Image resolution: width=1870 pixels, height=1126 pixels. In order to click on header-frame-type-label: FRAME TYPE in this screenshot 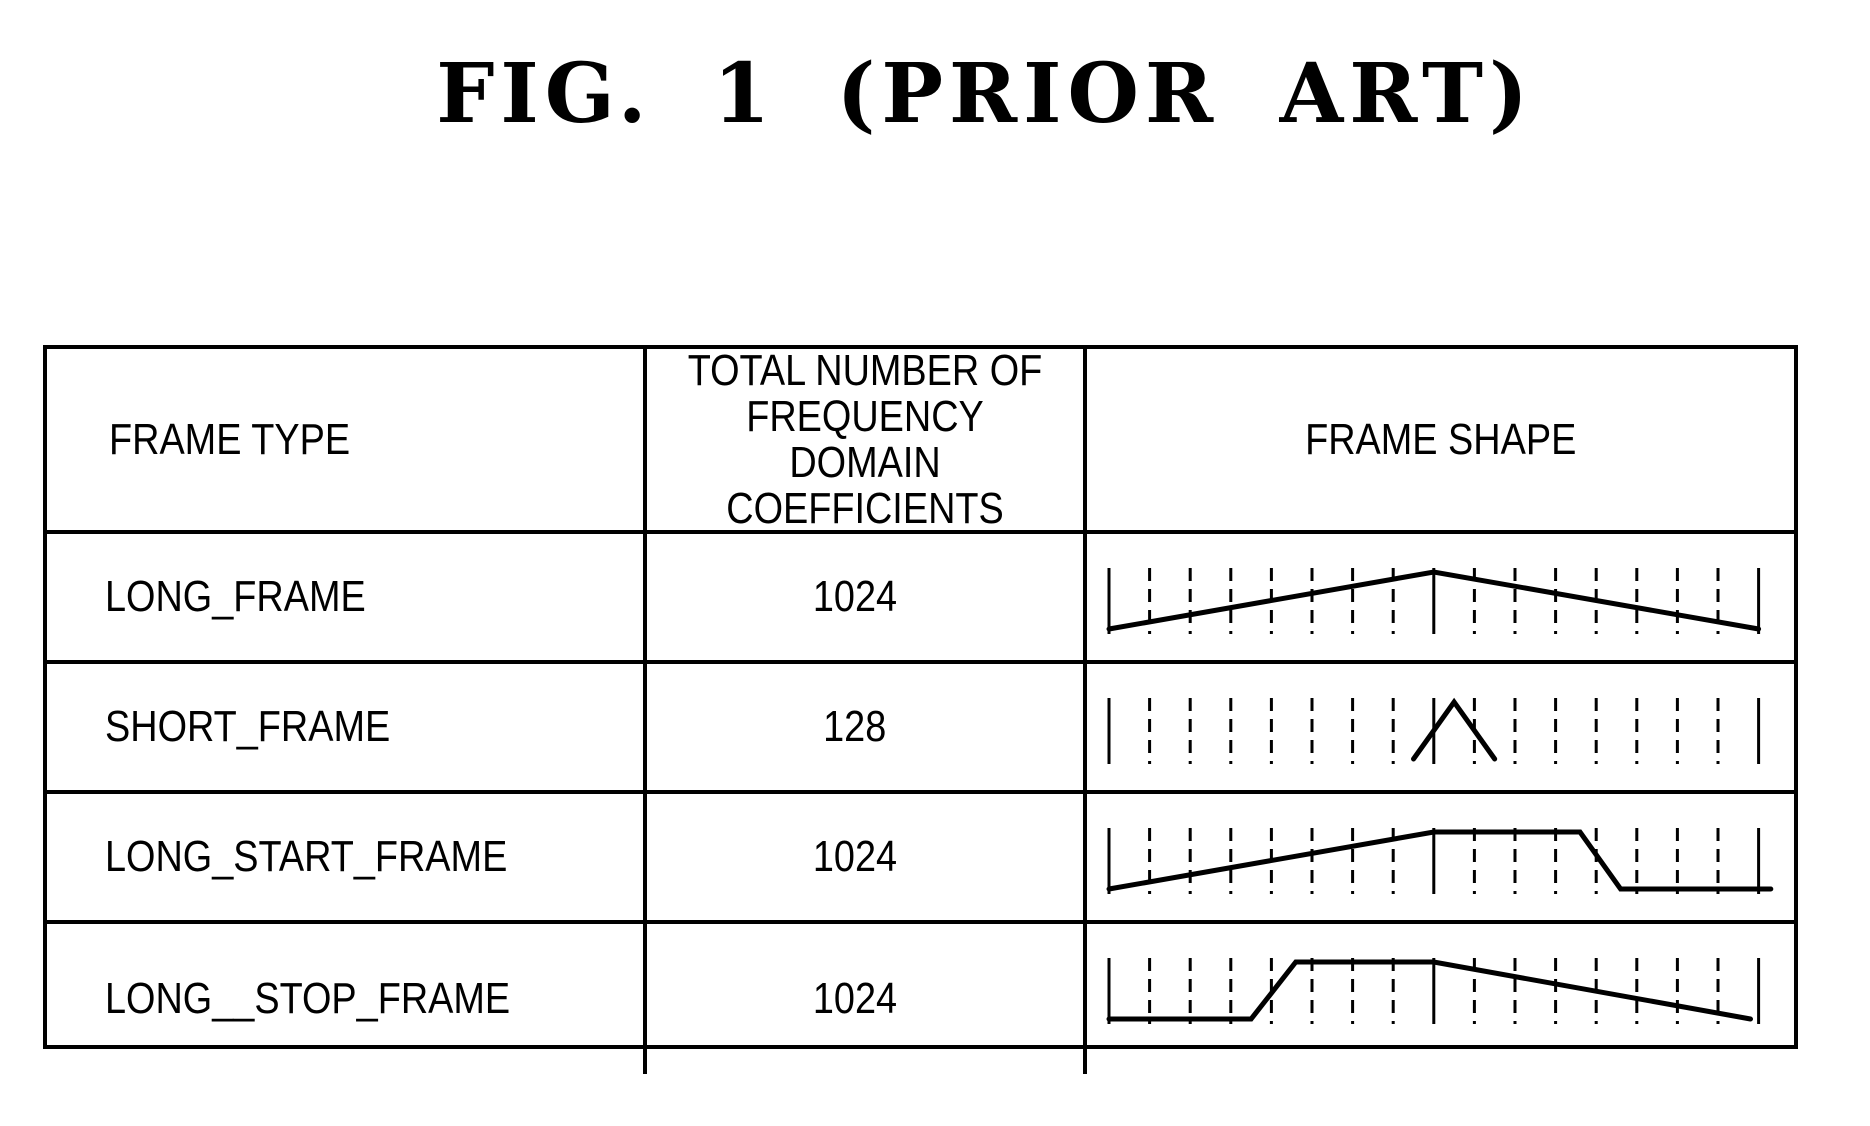, I will do `click(230, 439)`.